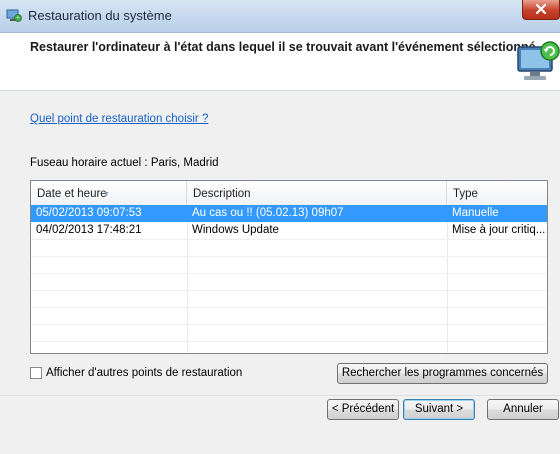 The width and height of the screenshot is (560, 454). What do you see at coordinates (497, 193) in the screenshot?
I see `column-header-type: Type` at bounding box center [497, 193].